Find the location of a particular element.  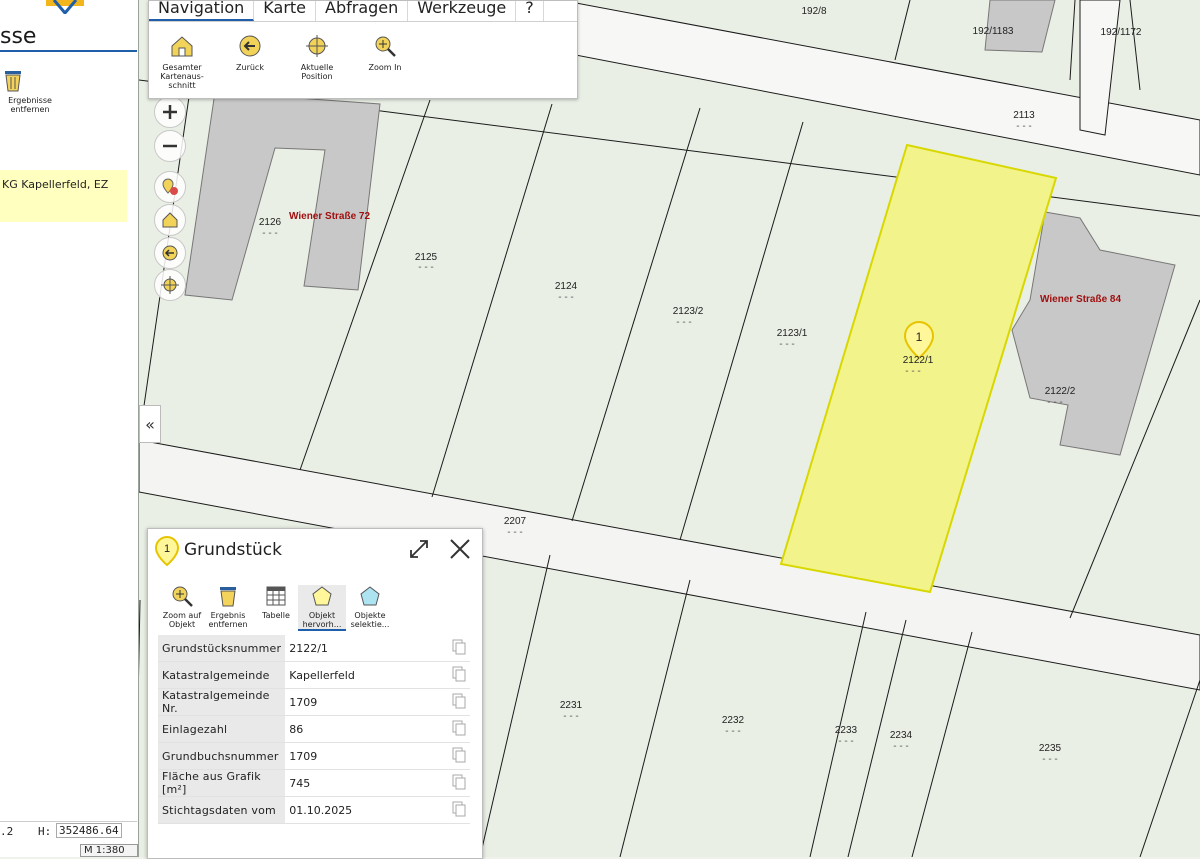

attribute-key: Fläche aus Grafik [m²] is located at coordinates (222, 783).